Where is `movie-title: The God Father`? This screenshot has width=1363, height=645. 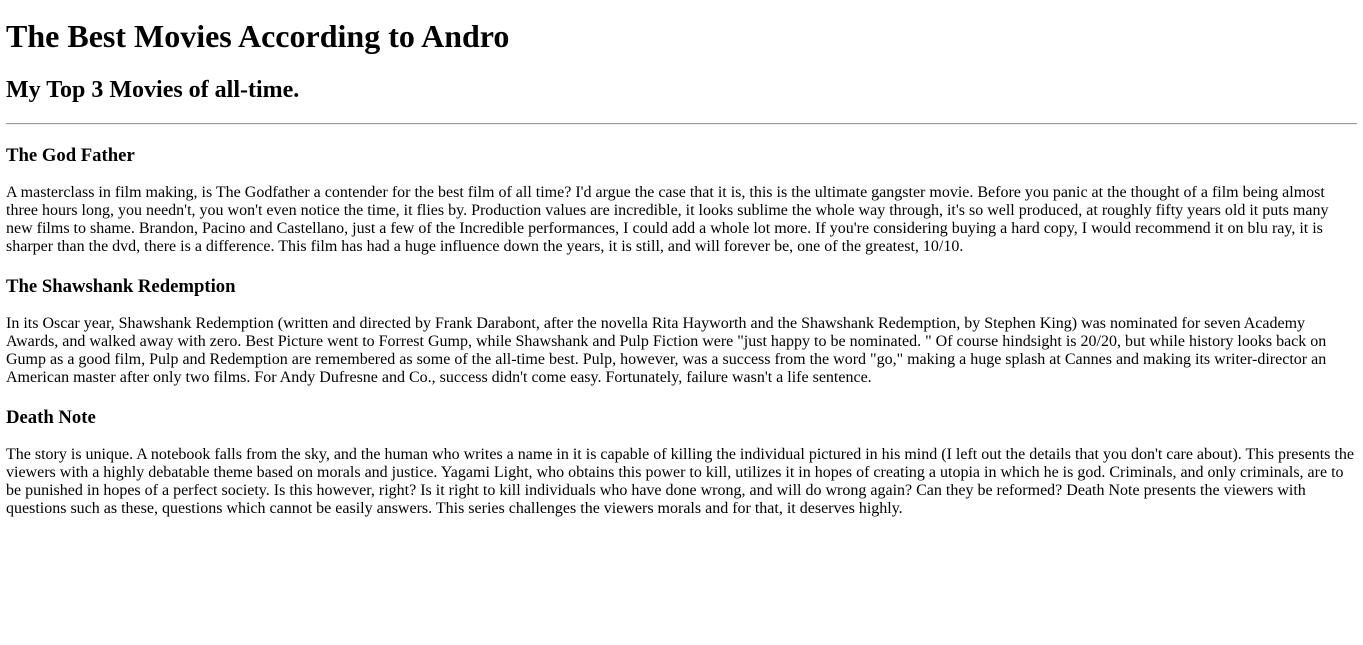 movie-title: The God Father is located at coordinates (70, 155).